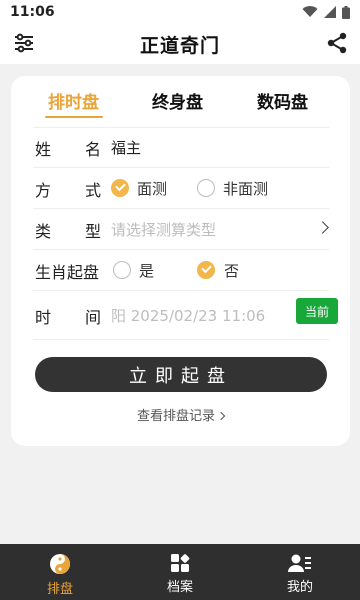  I want to click on time-input: 阳 2025/02/23 11:06, so click(188, 315).